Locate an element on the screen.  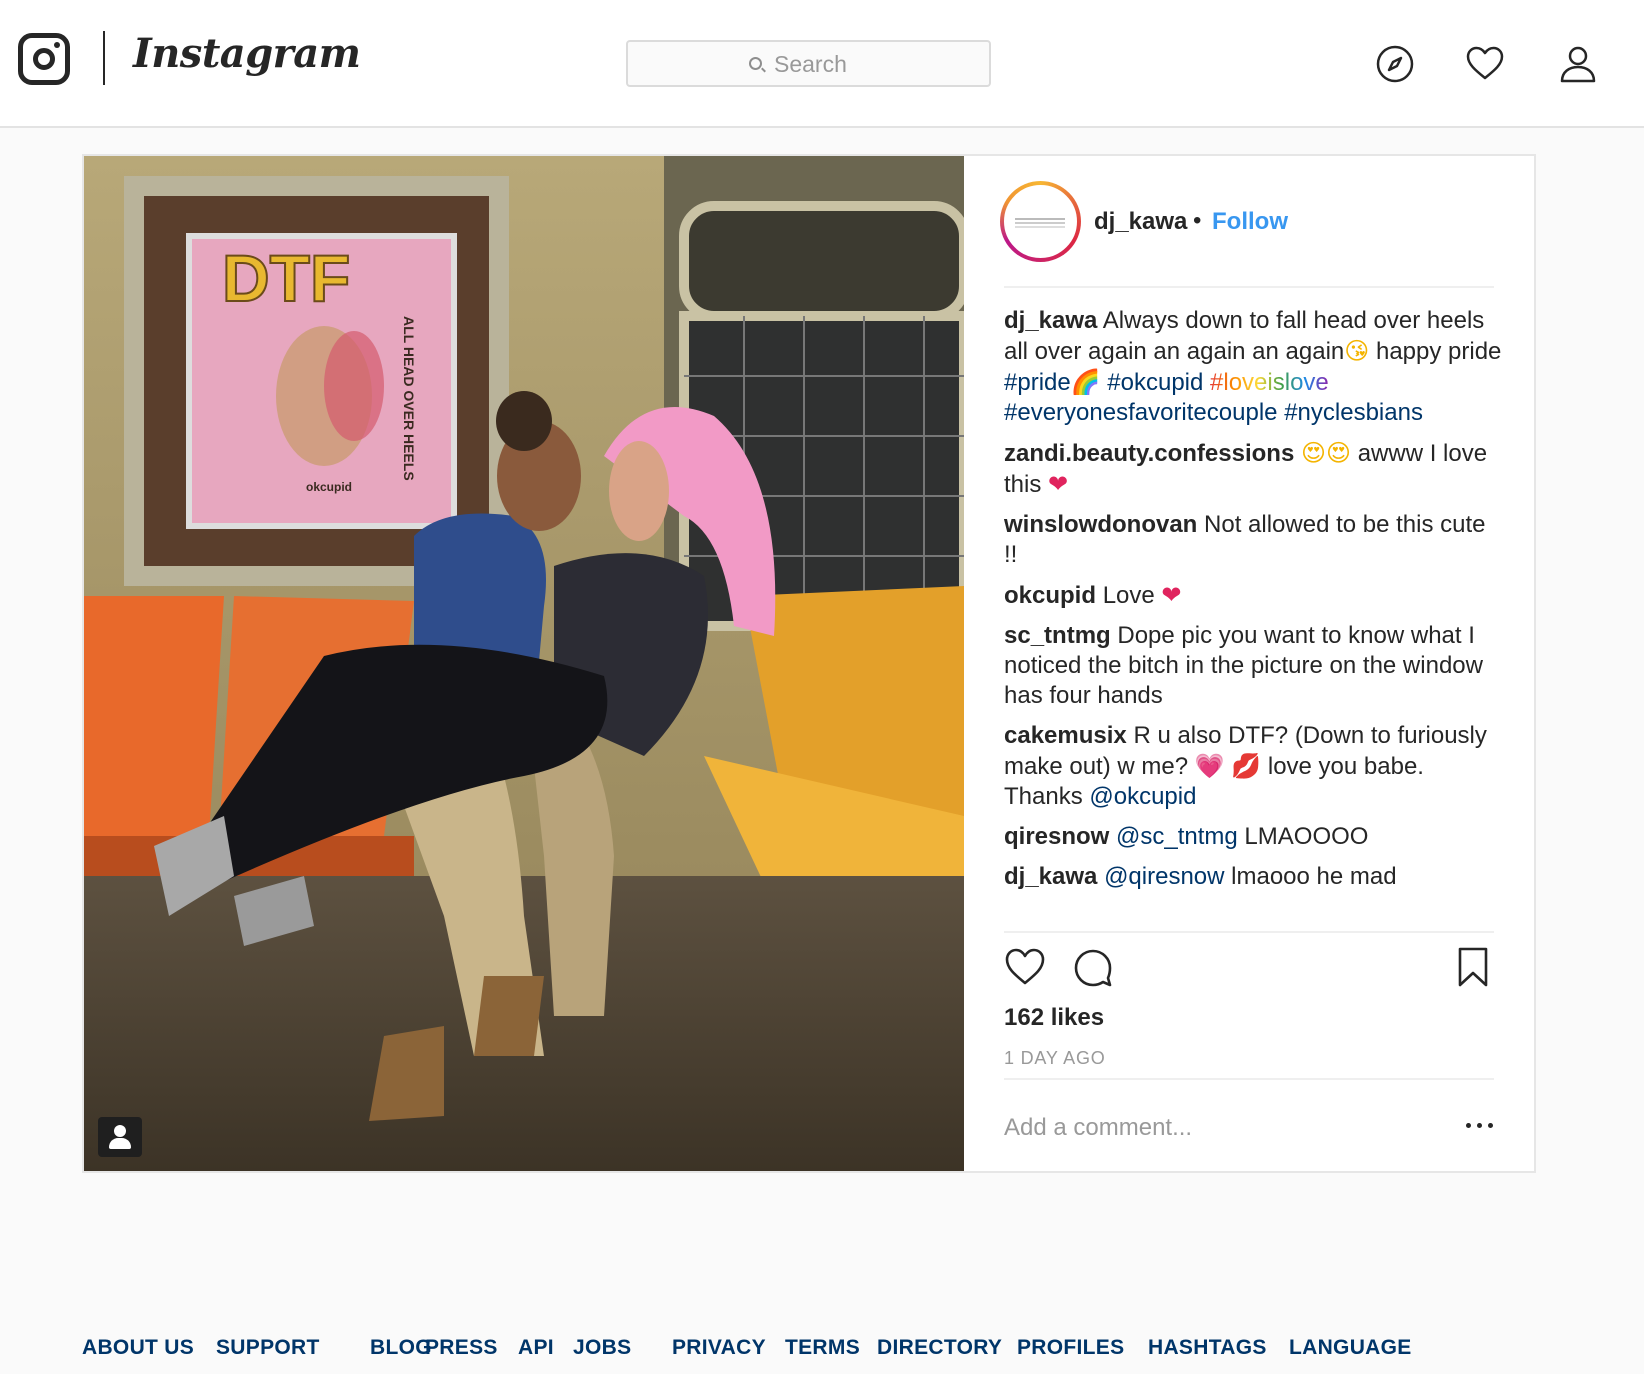
header-divider is located at coordinates (1249, 287).